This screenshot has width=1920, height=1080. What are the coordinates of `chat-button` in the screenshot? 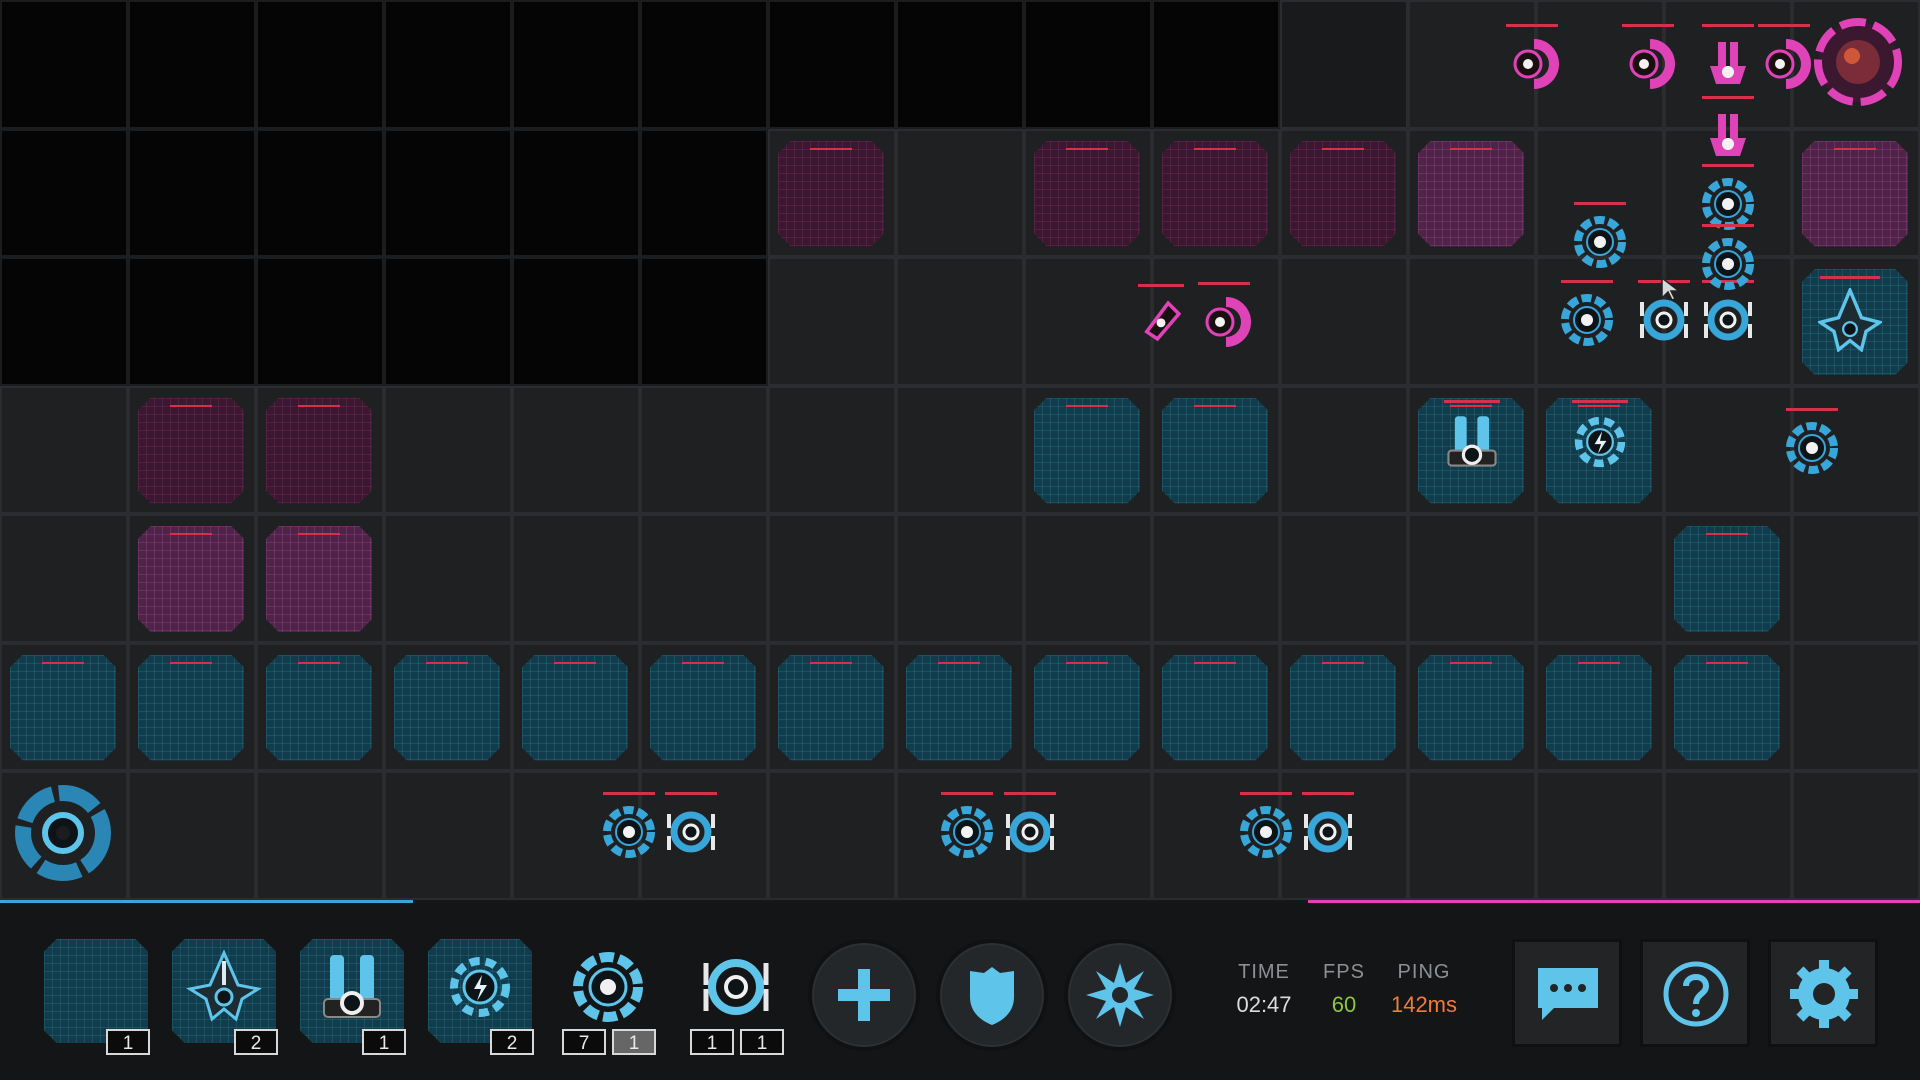 It's located at (1567, 993).